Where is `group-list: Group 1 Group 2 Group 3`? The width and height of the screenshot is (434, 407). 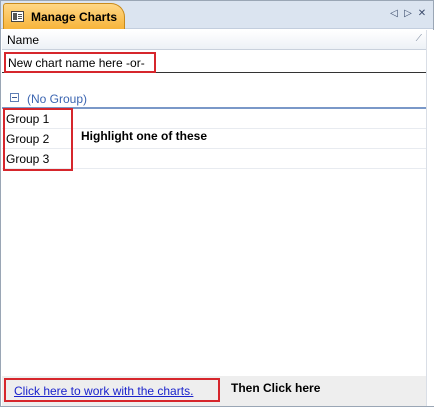
group-list: Group 1 Group 2 Group 3 is located at coordinates (214, 139).